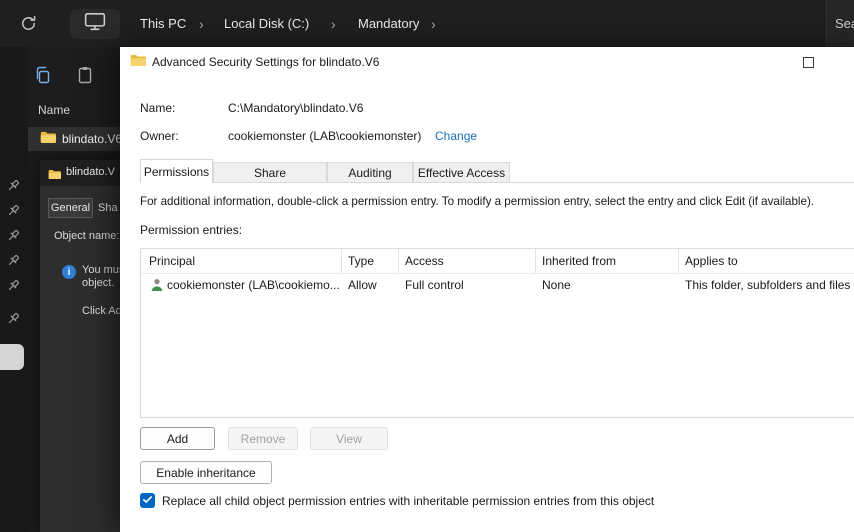 This screenshot has height=532, width=854. I want to click on properties-click-line: Click Ad, so click(101, 311).